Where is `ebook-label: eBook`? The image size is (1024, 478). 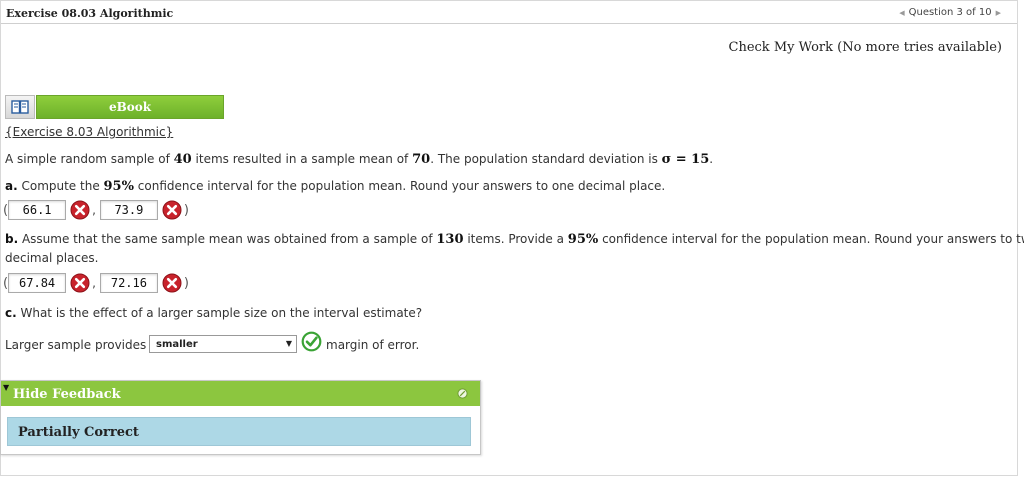
ebook-label: eBook is located at coordinates (130, 107).